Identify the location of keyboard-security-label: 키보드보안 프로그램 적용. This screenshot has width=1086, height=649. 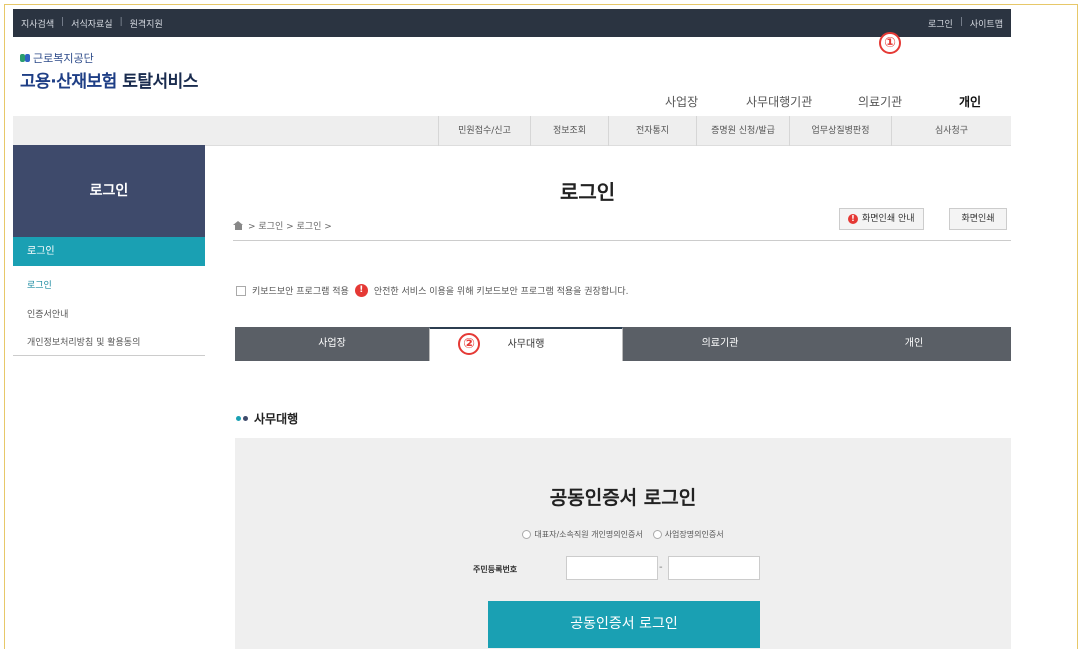
(300, 292).